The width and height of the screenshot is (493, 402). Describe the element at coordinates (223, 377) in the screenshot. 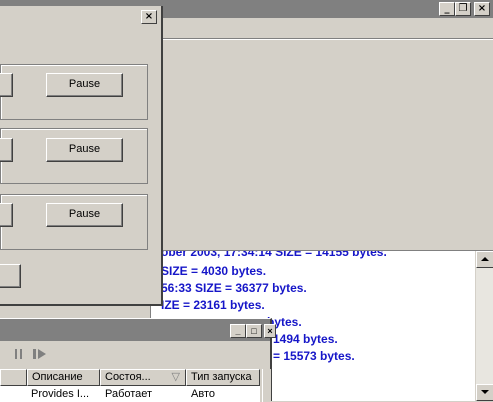

I see `column-header-startup-type: Тип запуска` at that location.